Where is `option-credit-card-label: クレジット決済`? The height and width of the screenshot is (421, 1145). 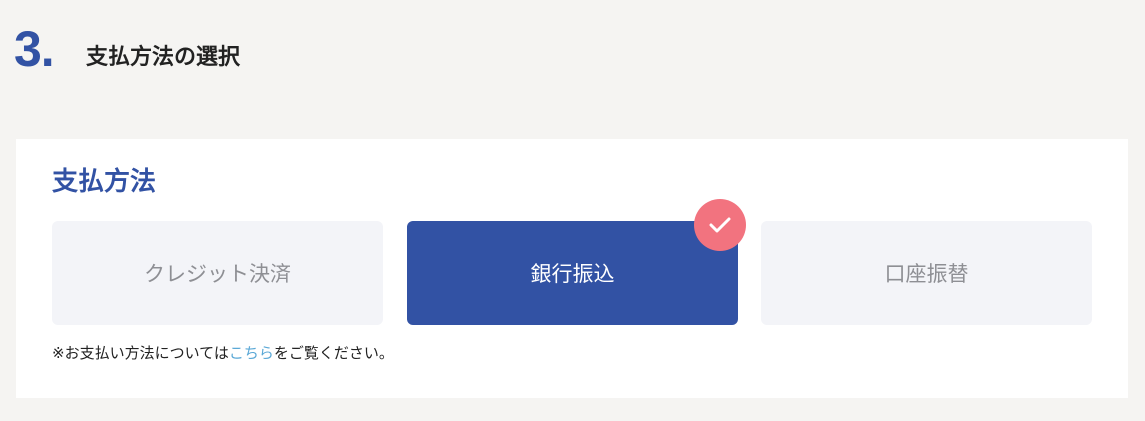
option-credit-card-label: クレジット決済 is located at coordinates (217, 274).